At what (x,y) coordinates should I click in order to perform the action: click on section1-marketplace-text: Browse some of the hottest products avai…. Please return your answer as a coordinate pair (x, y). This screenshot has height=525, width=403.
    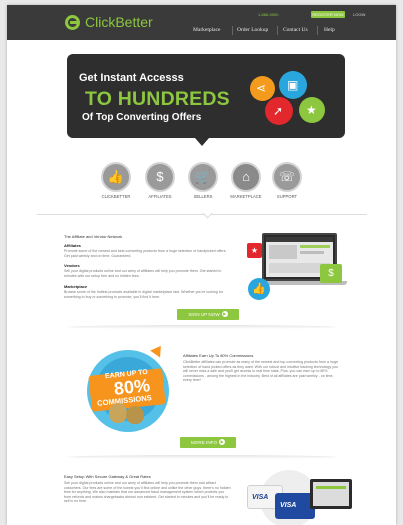
    Looking at the image, I should click on (143, 294).